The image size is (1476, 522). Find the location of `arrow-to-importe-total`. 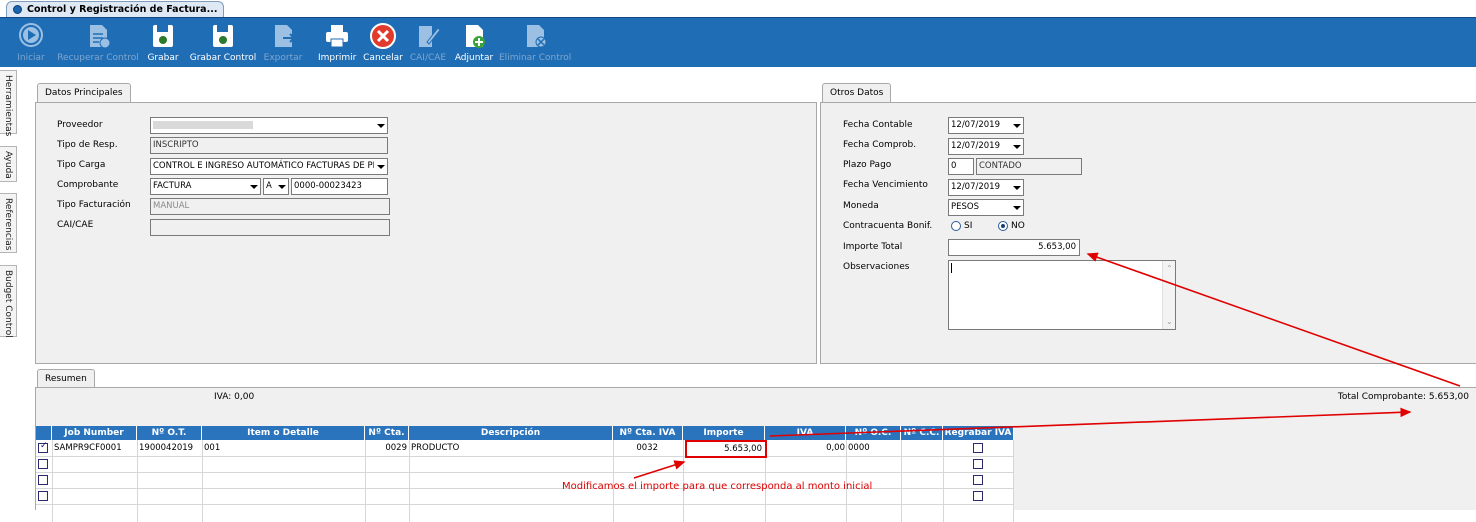

arrow-to-importe-total is located at coordinates (1273, 319).